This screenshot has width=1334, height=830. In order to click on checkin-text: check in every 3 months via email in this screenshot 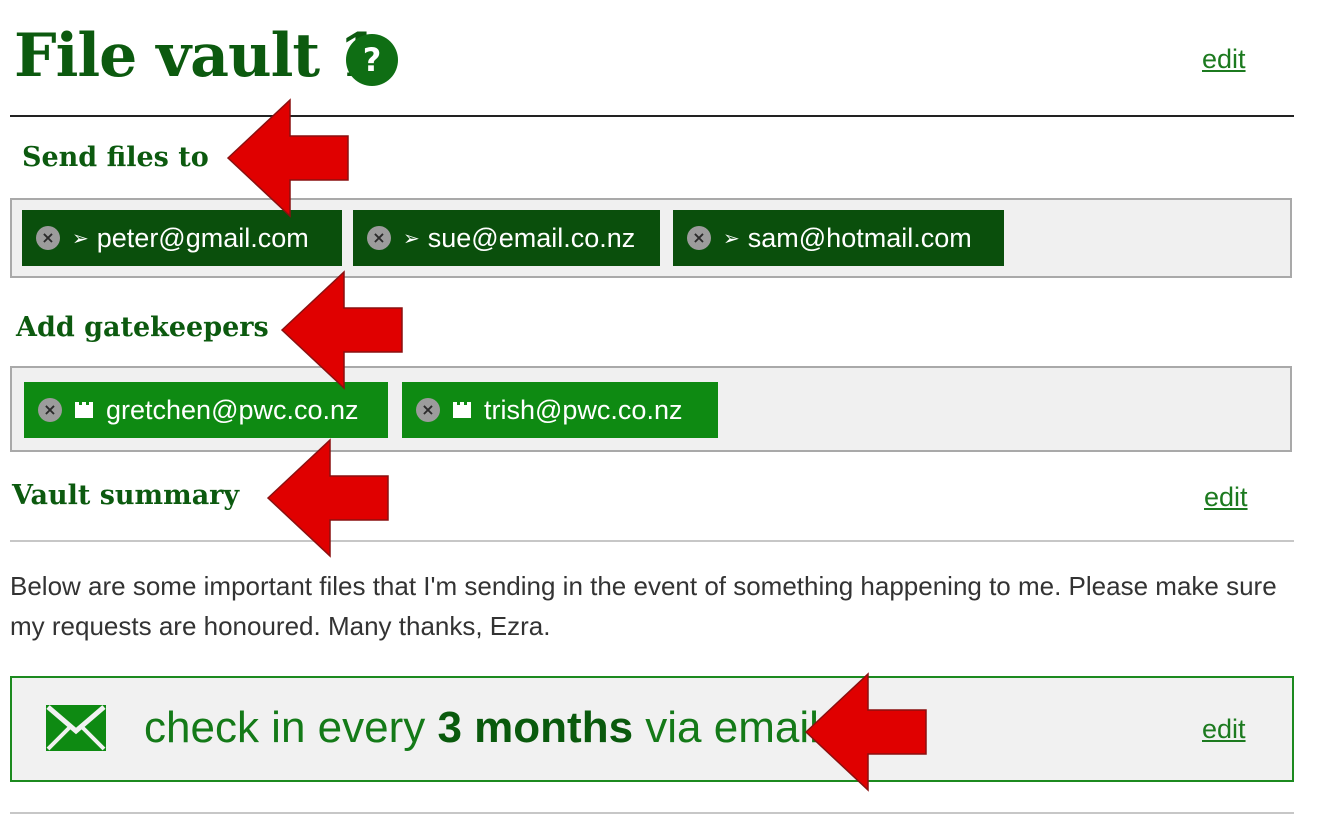, I will do `click(481, 728)`.